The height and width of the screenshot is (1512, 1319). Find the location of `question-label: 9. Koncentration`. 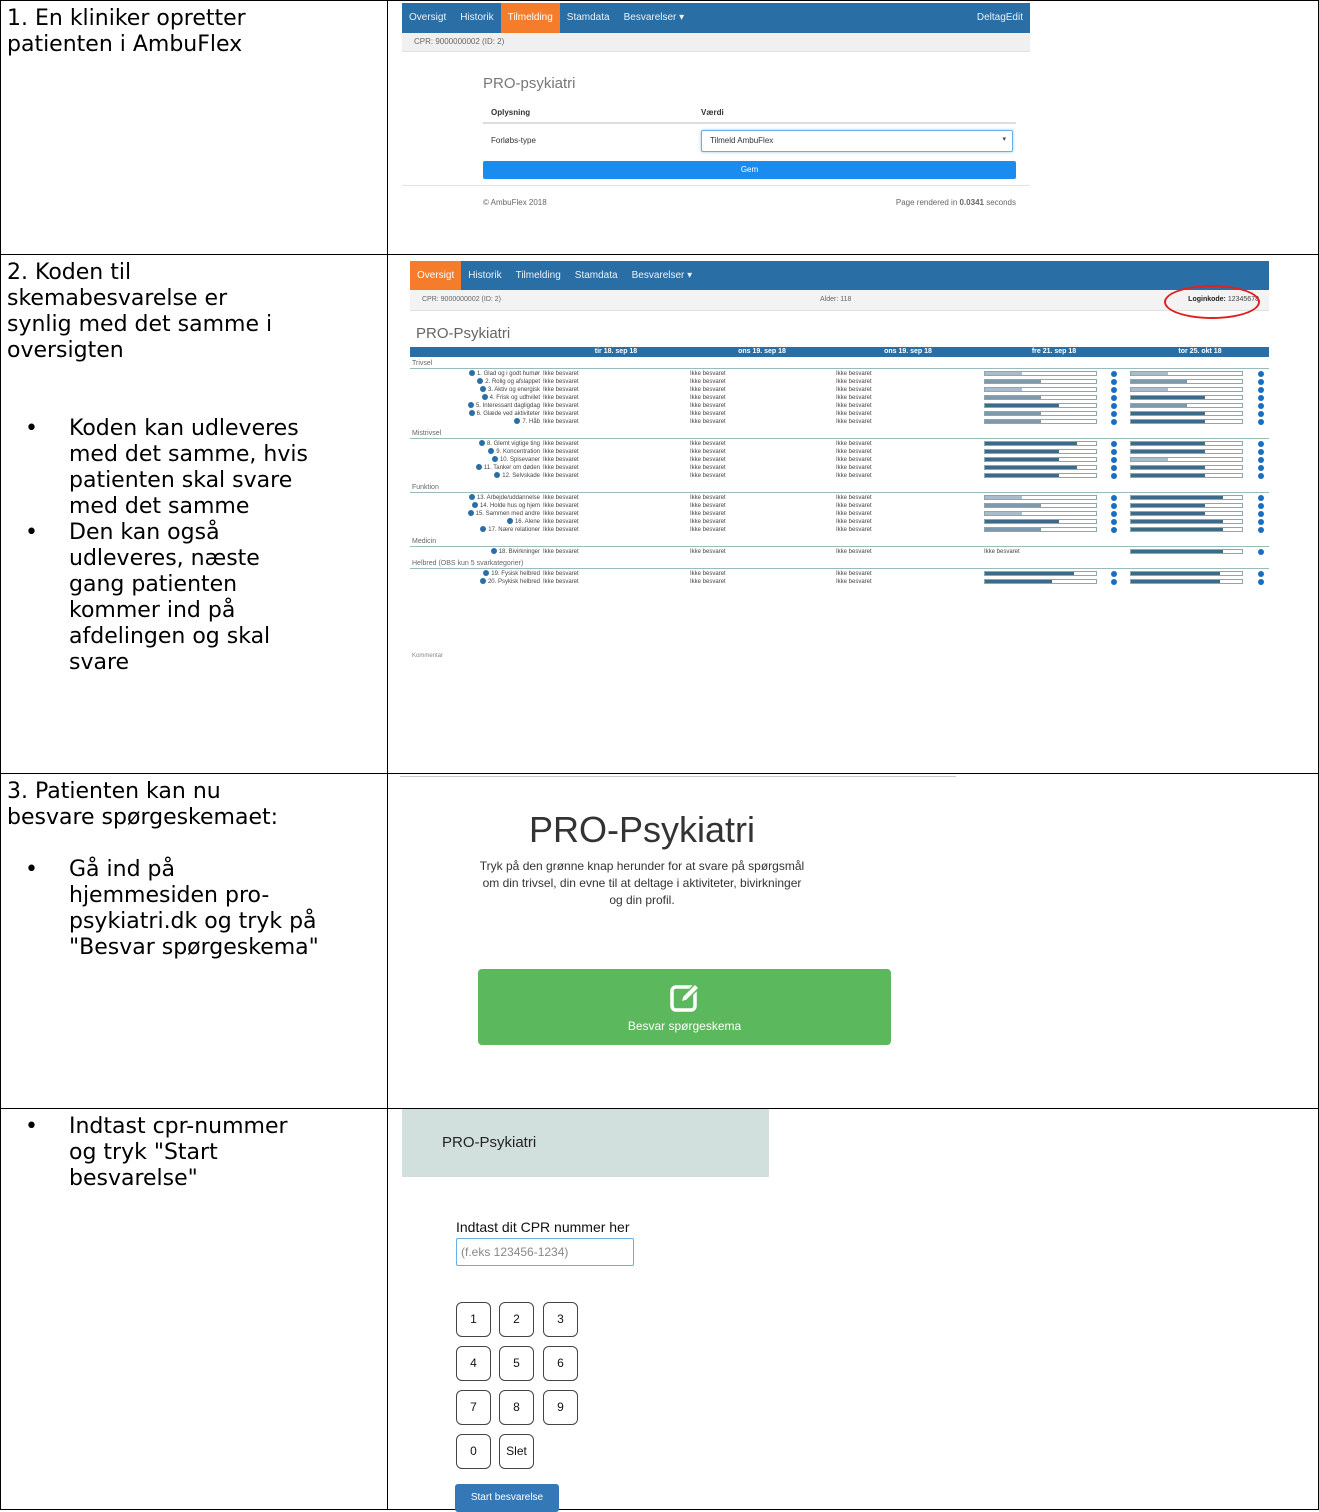

question-label: 9. Koncentration is located at coordinates (475, 451).